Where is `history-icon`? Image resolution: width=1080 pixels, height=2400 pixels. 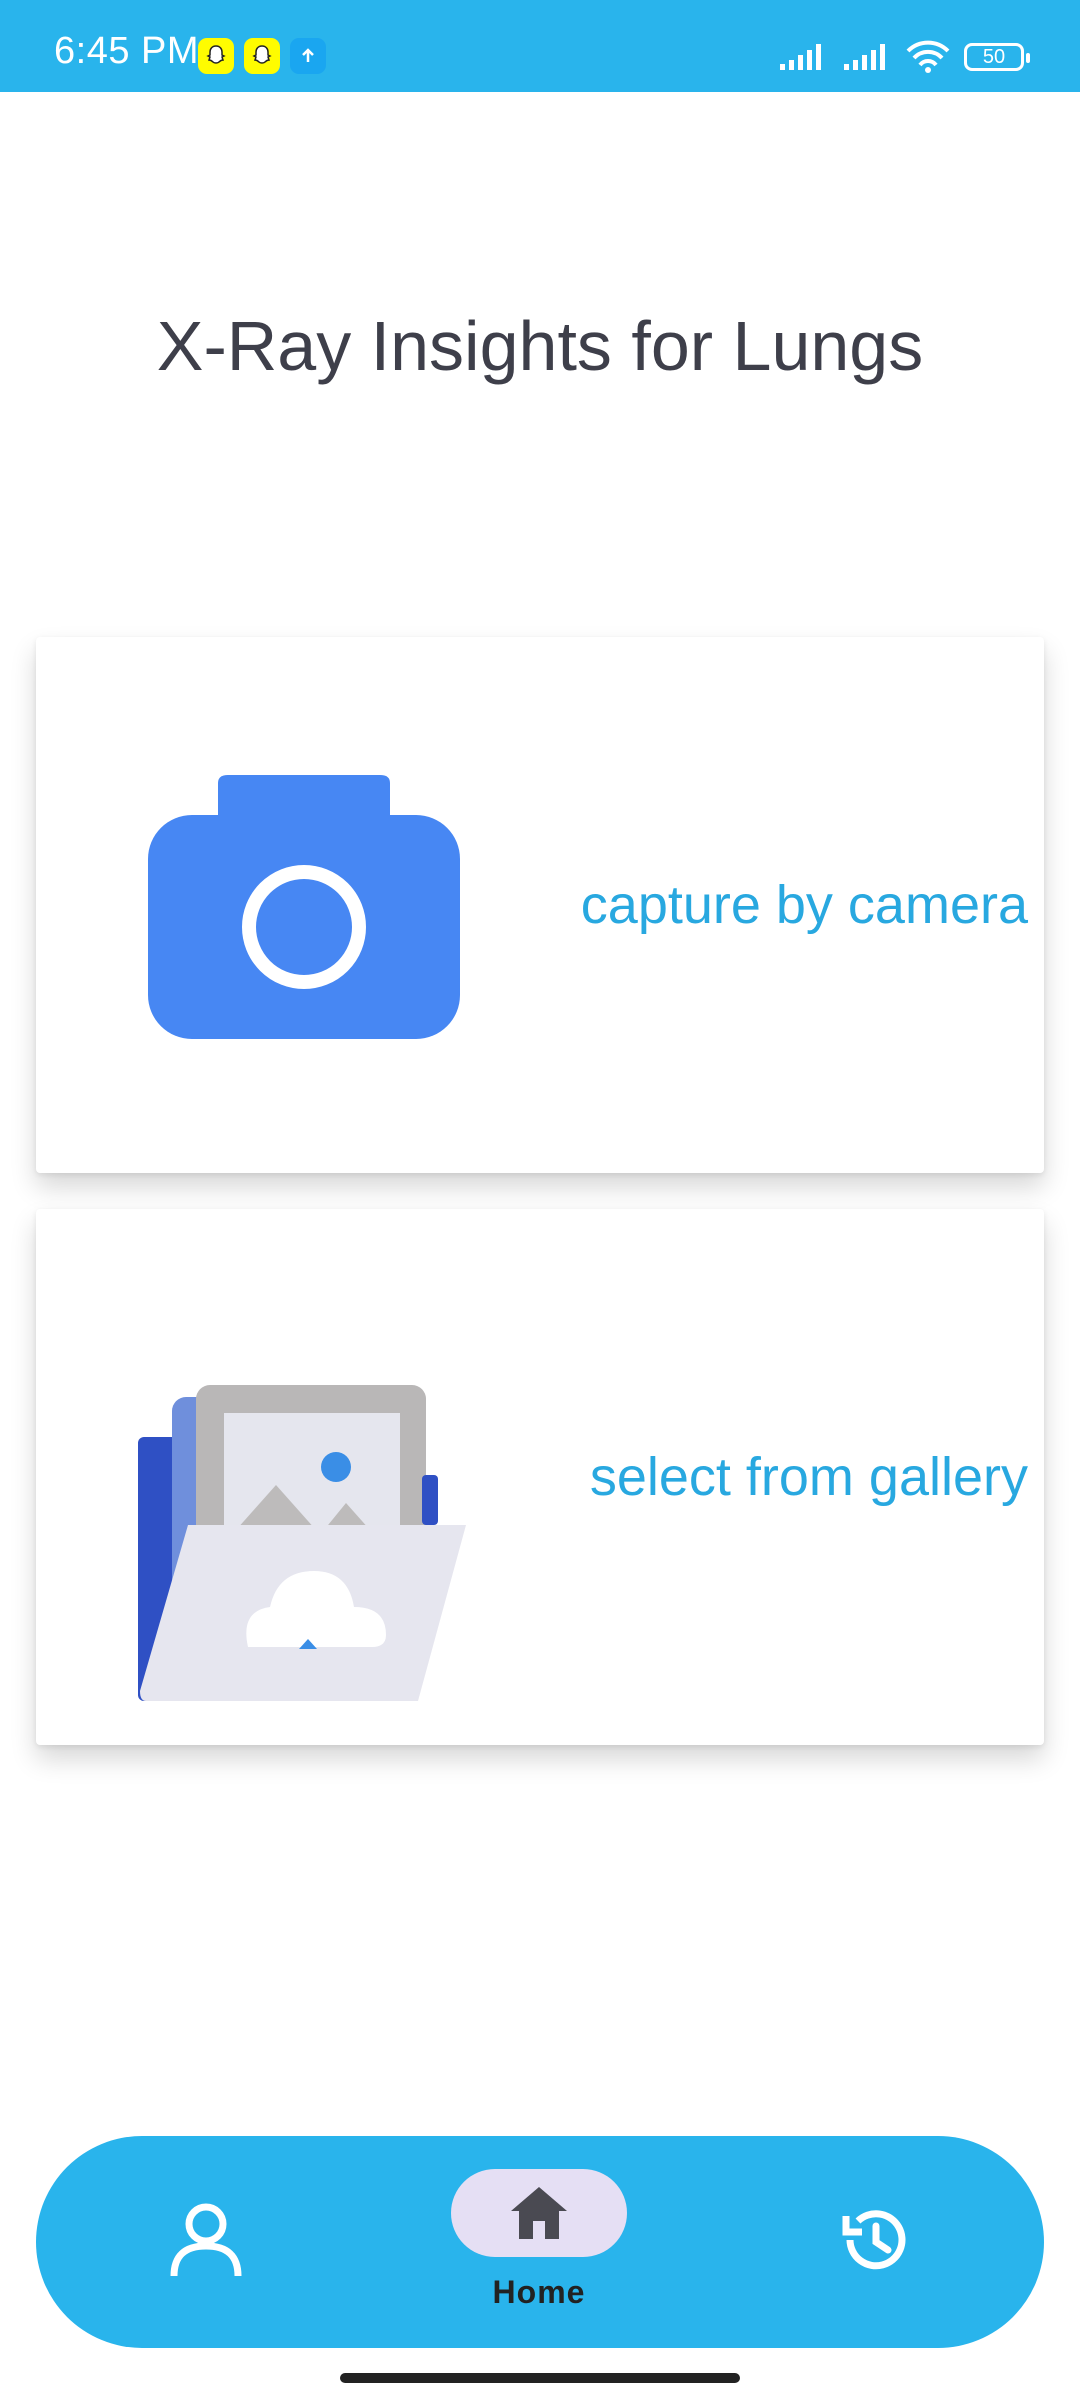 history-icon is located at coordinates (874, 2240).